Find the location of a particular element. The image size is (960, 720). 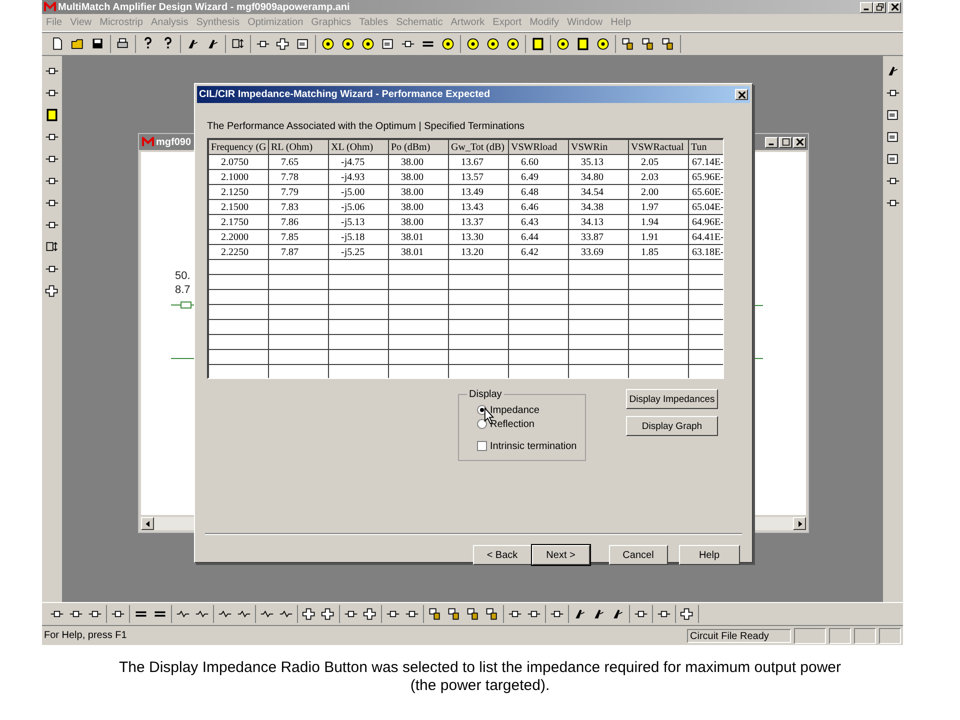

table-cell: 6.48 is located at coordinates (538, 192).